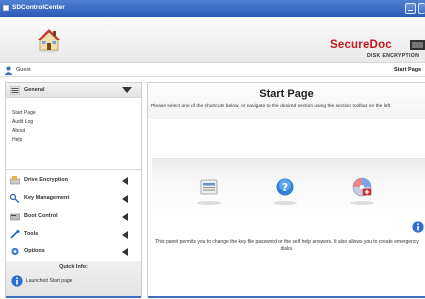 The height and width of the screenshot is (299, 425). What do you see at coordinates (6, 8) in the screenshot?
I see `app-window-icon` at bounding box center [6, 8].